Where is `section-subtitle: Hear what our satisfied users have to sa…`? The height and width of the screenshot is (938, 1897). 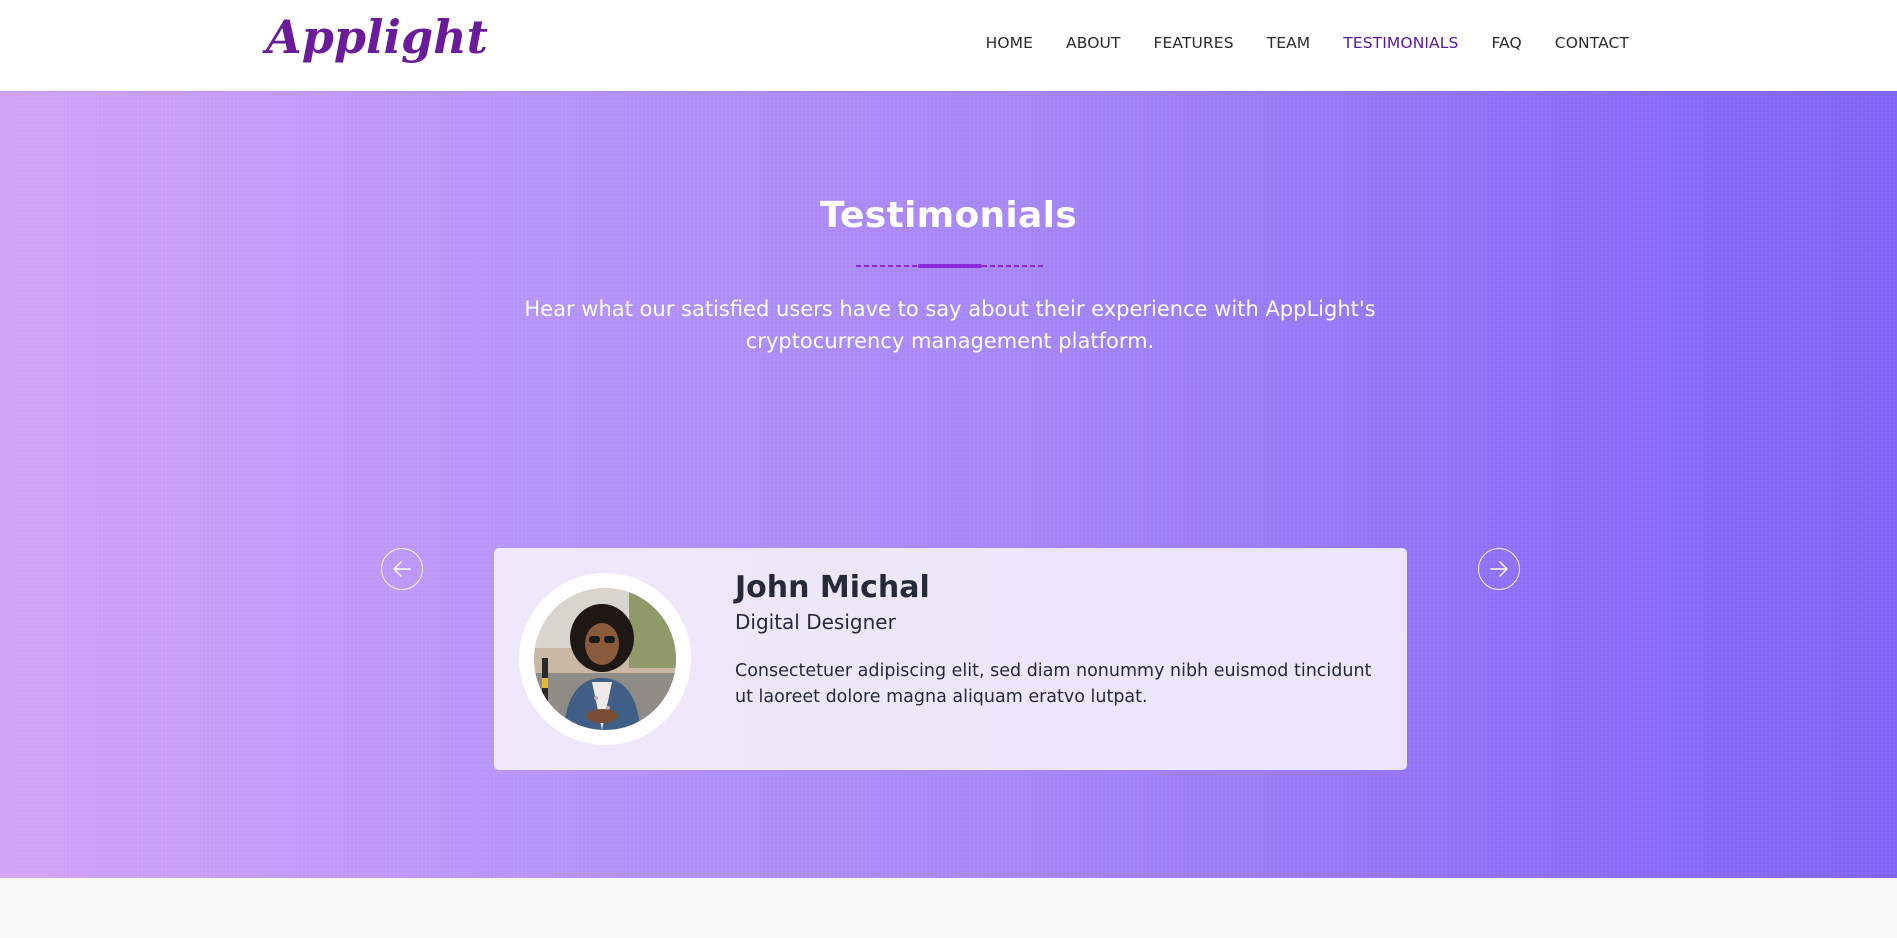
section-subtitle: Hear what our satisfied users have to sa… is located at coordinates (950, 325).